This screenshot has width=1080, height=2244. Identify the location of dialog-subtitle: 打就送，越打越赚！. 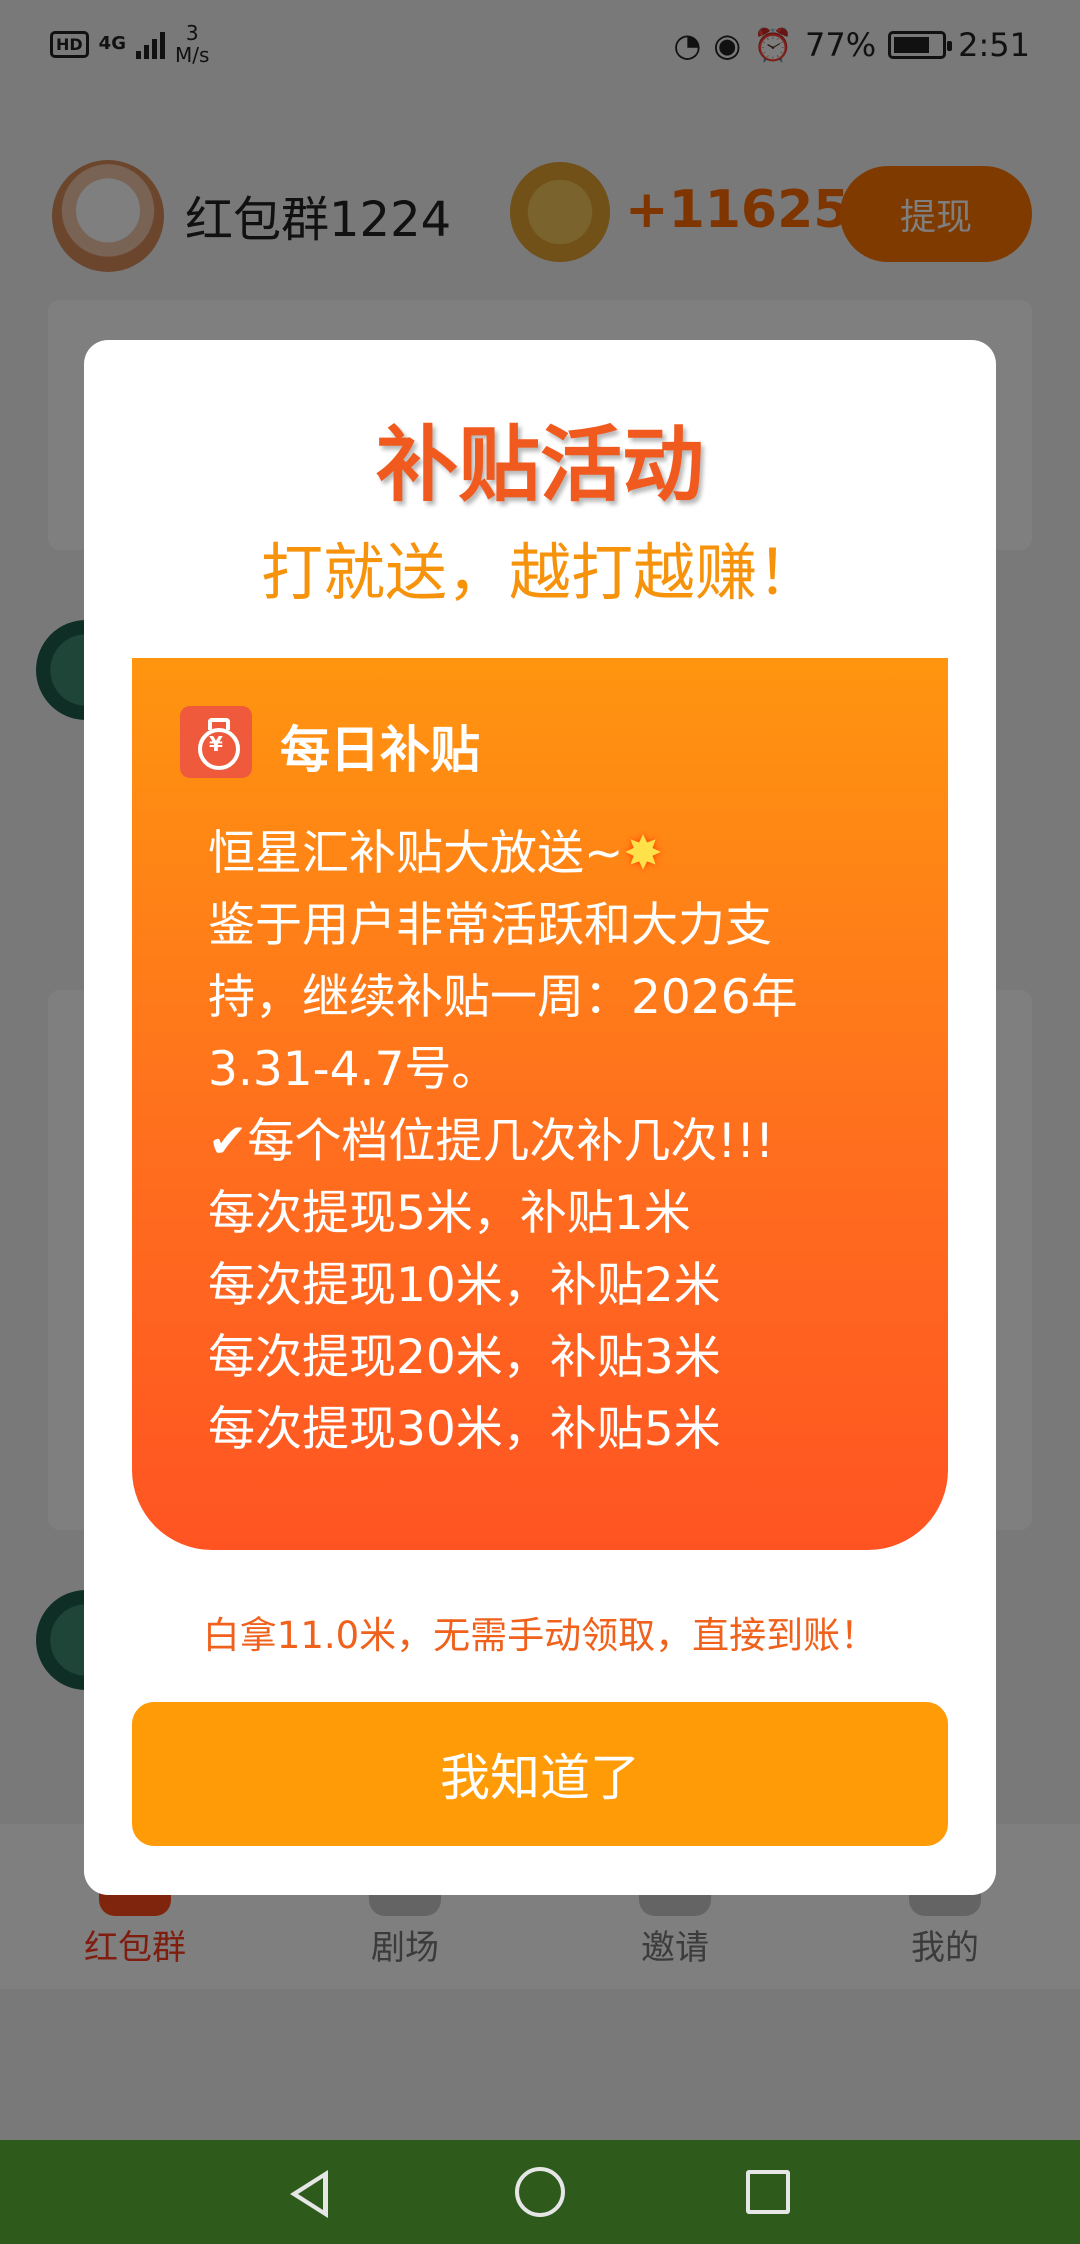
(539, 572).